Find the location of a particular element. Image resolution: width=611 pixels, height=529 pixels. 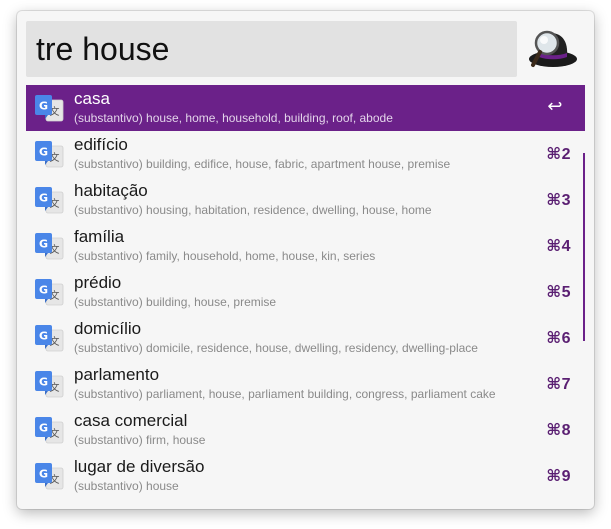

result-title: prédio is located at coordinates (98, 282).